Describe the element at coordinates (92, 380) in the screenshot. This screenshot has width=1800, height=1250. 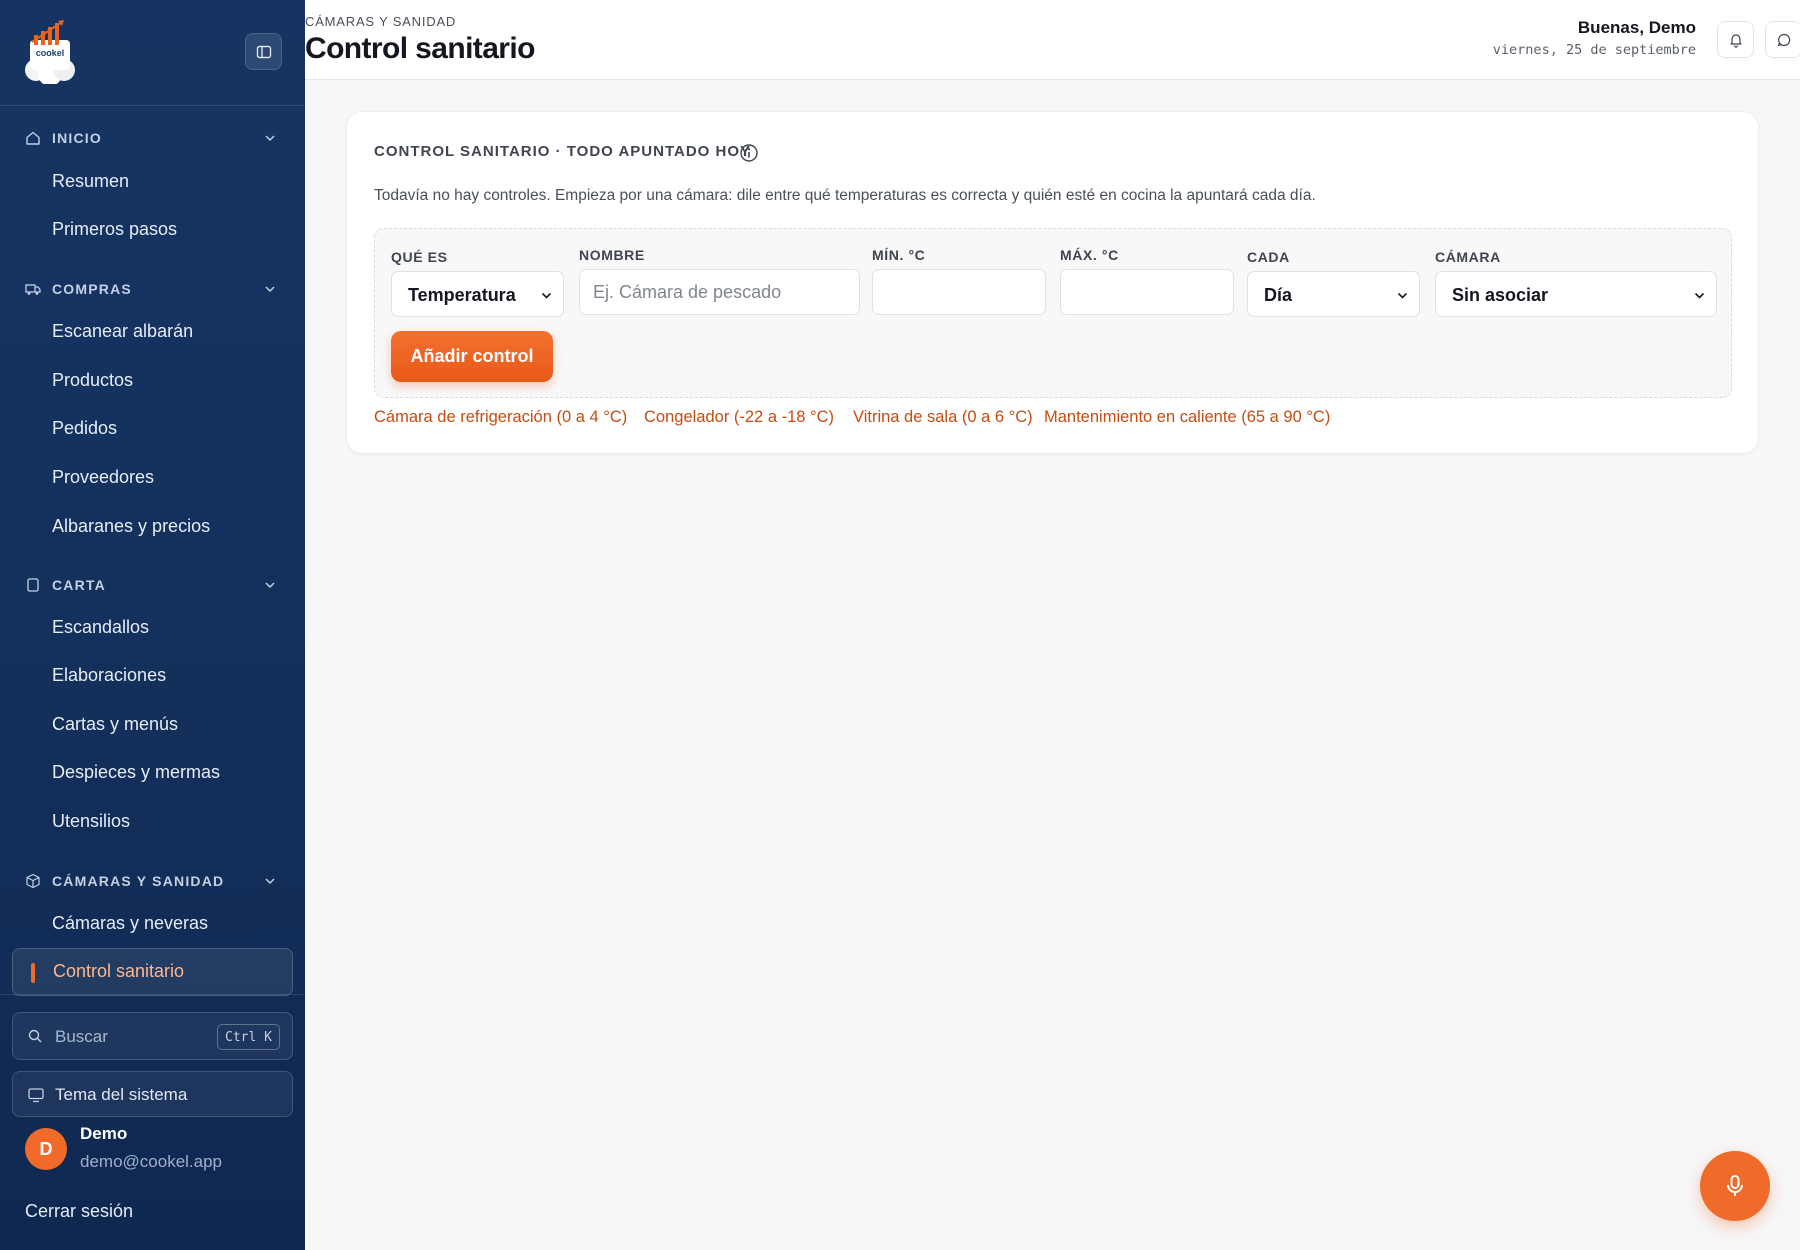
I see `sidebar-item-productos: Productos` at that location.